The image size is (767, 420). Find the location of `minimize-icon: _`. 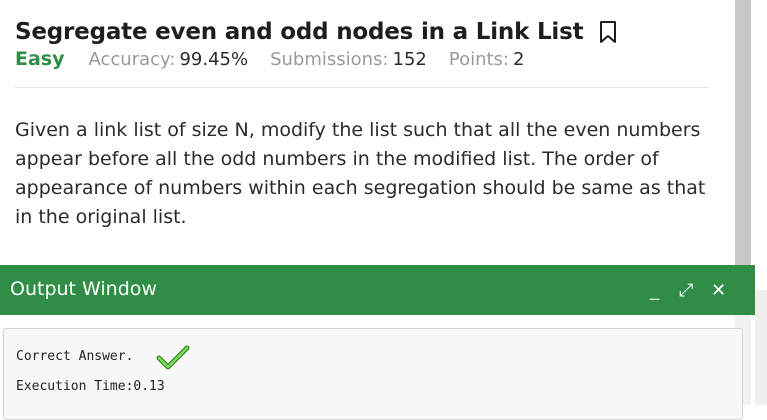

minimize-icon: _ is located at coordinates (654, 290).